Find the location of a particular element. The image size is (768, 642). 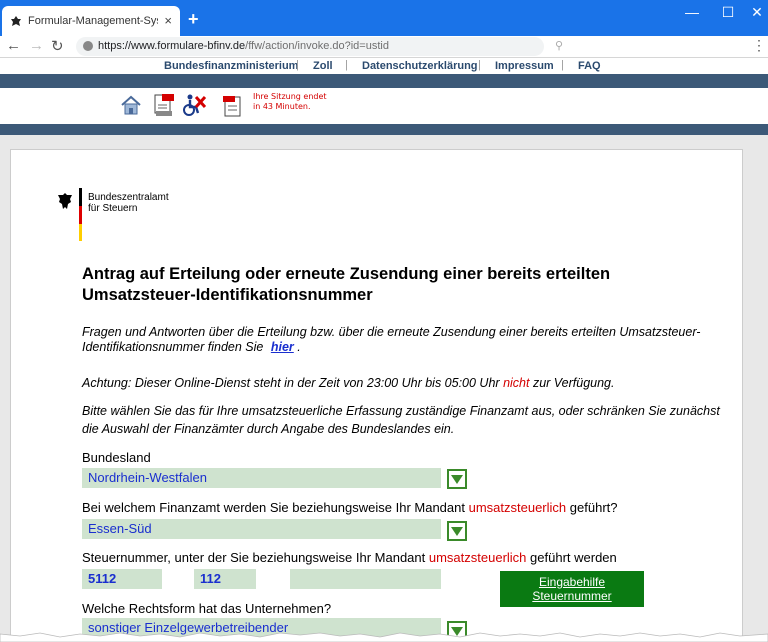

steuernummer-part1-input: 5112 is located at coordinates (122, 579).